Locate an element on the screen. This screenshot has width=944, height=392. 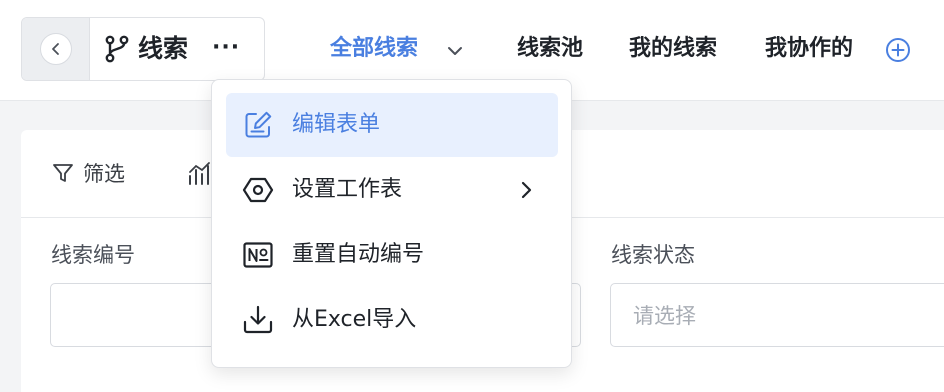
back-button is located at coordinates (56, 49).